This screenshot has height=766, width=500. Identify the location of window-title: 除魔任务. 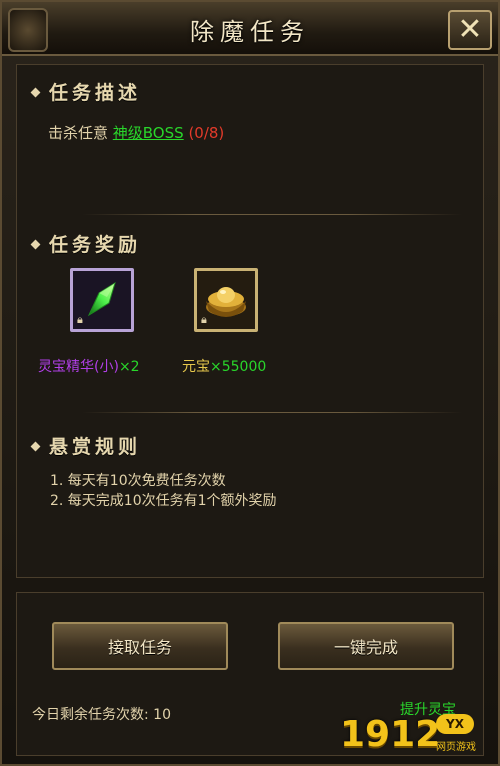
(250, 32).